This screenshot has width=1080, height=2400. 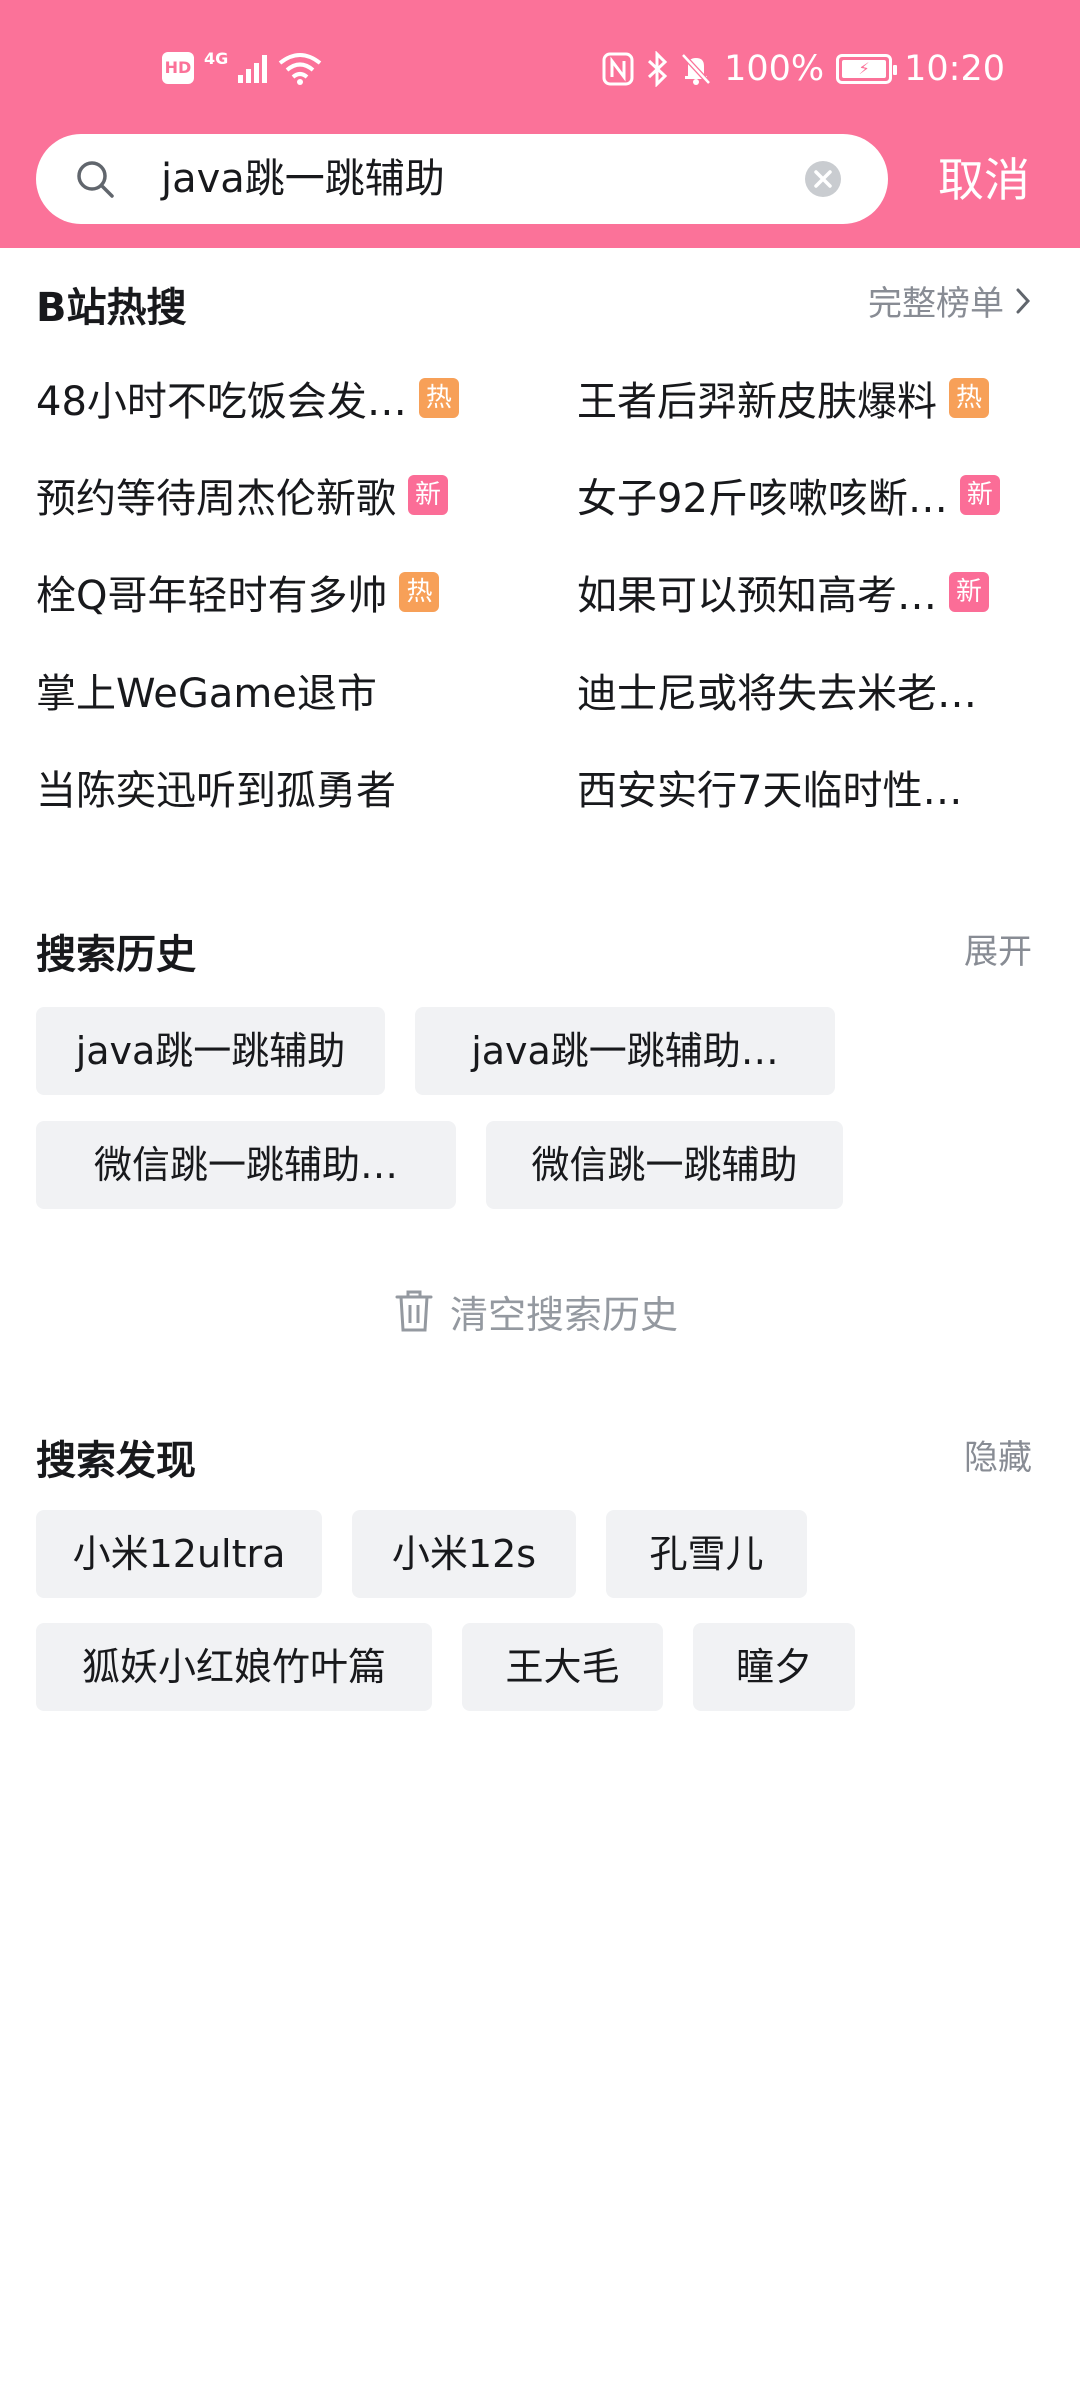 I want to click on header: HD 4G 100% ⚡ 10:20 java跳一跳辅助 取消, so click(x=540, y=124).